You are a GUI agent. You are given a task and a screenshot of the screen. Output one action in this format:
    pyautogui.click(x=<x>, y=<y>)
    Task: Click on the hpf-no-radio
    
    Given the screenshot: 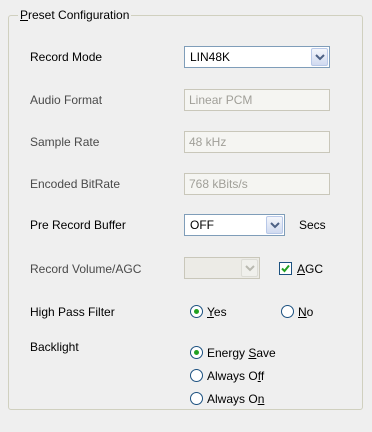 What is the action you would take?
    pyautogui.click(x=287, y=311)
    